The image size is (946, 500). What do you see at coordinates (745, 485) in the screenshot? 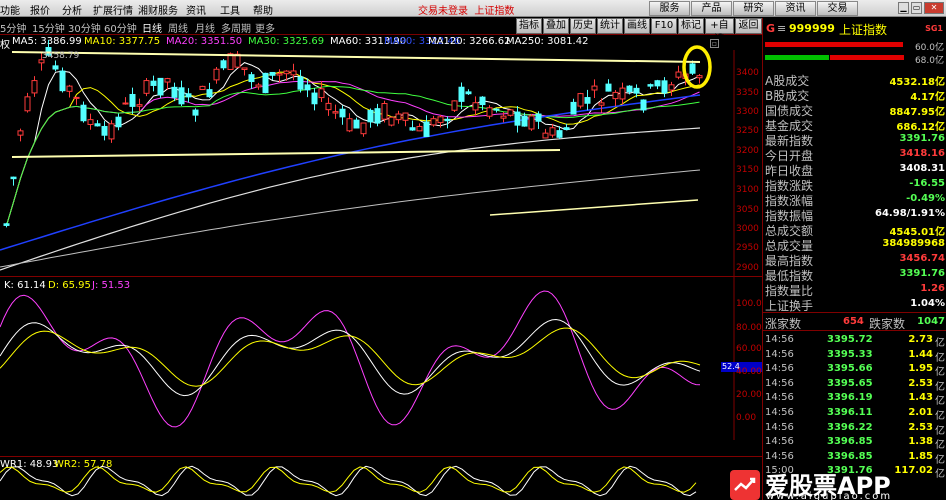
I see `brand-logo-icon` at bounding box center [745, 485].